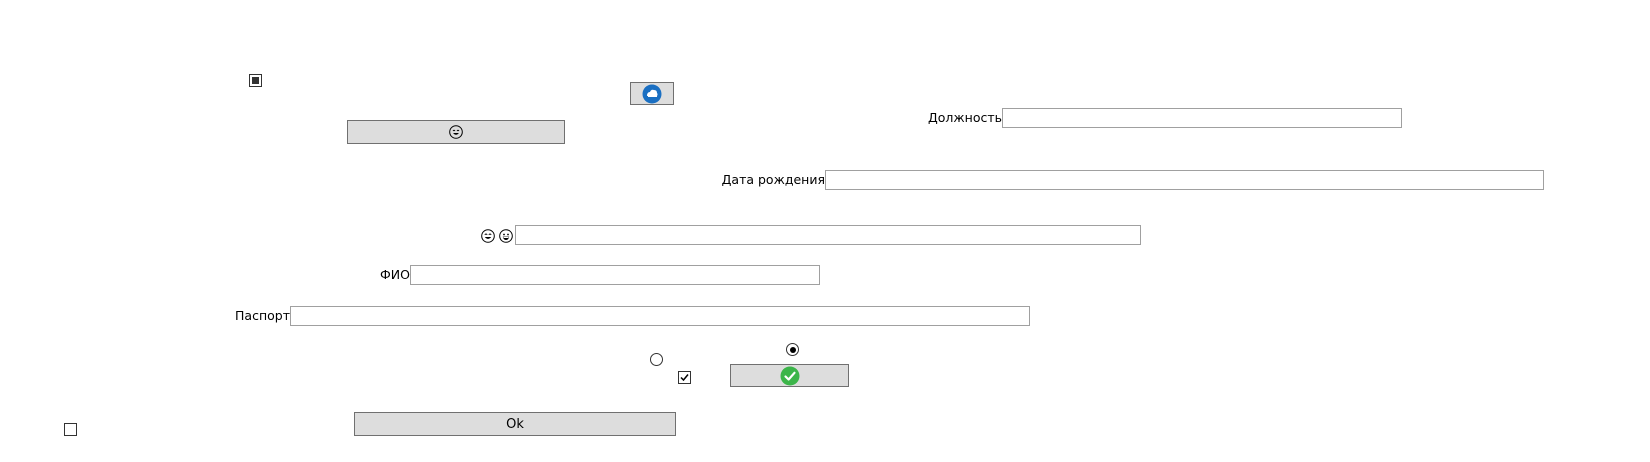  What do you see at coordinates (773, 179) in the screenshot?
I see `birthdate-label: Дата рождения` at bounding box center [773, 179].